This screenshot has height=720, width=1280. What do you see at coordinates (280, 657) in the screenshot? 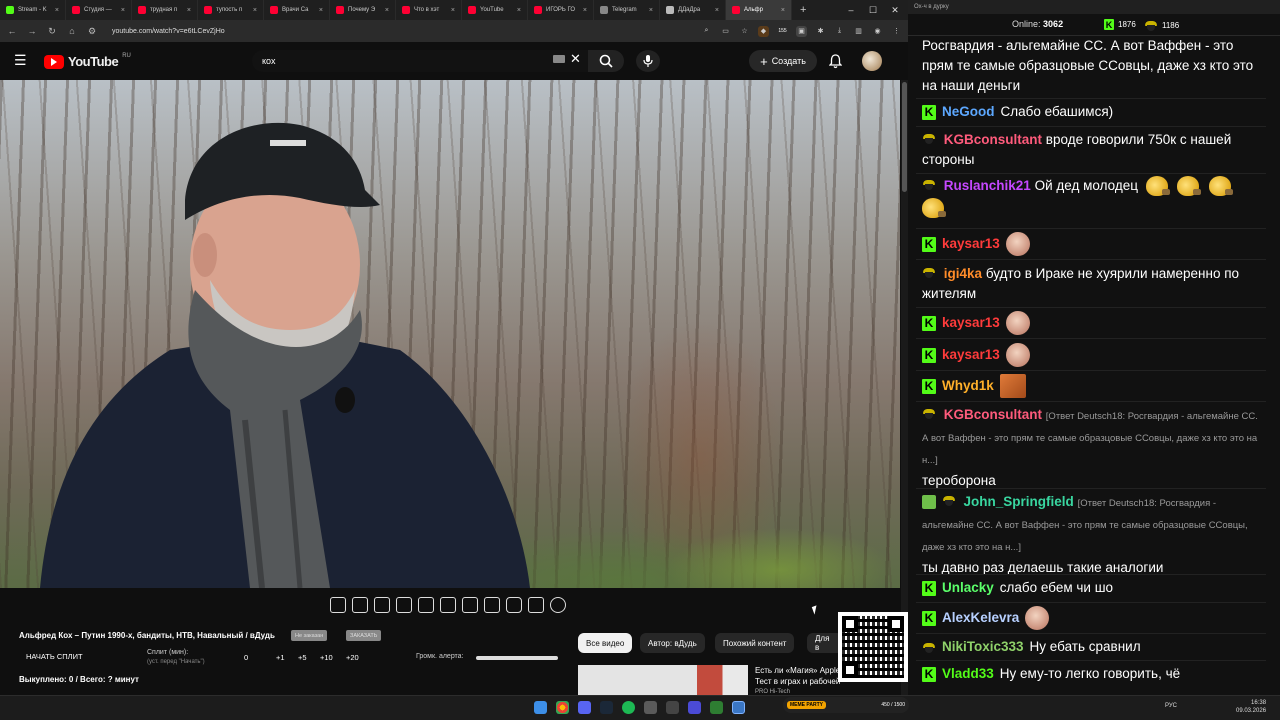
I see `split-plus1-button: +1` at bounding box center [280, 657].